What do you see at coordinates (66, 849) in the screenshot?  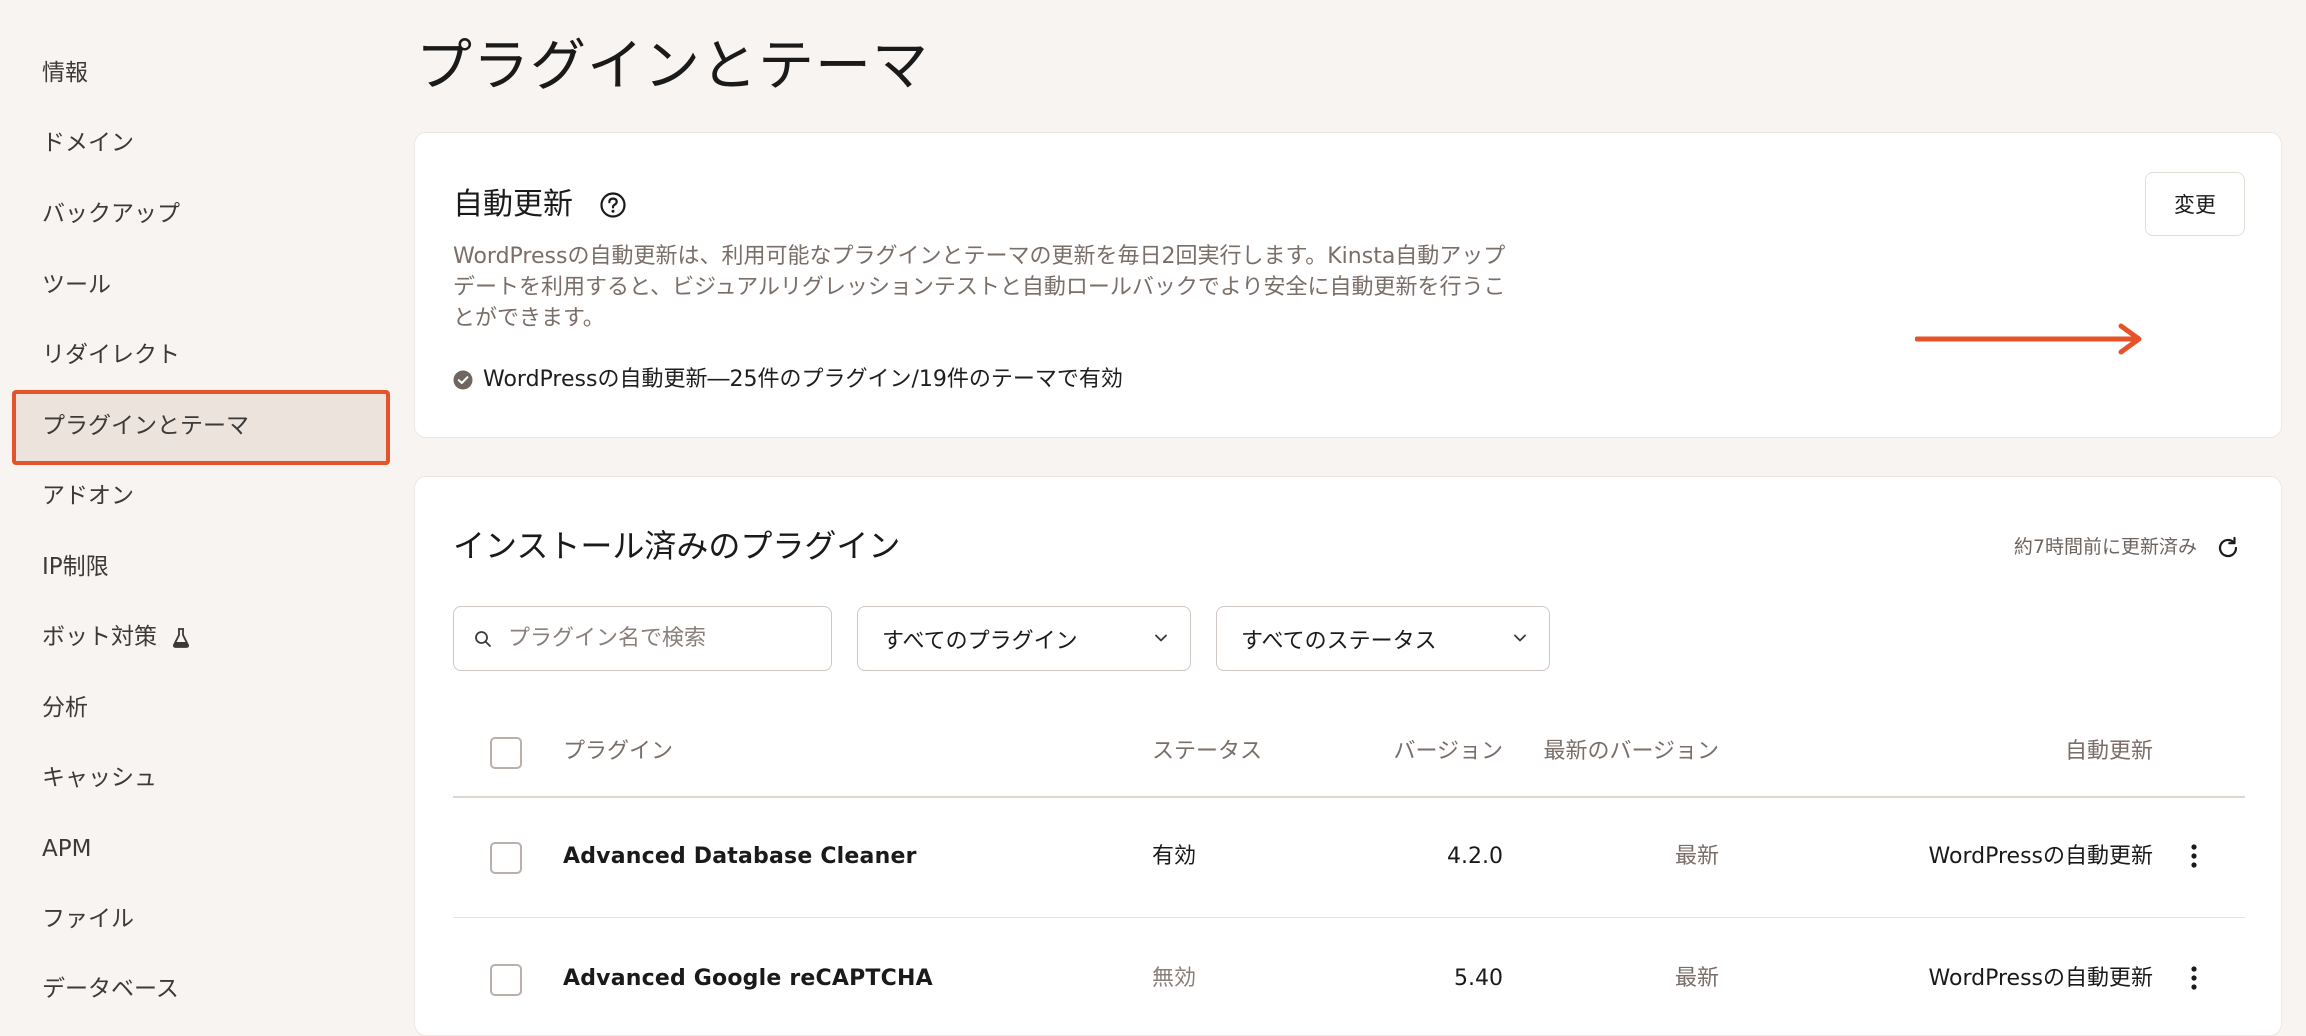 I see `sidebar-item-apm: APM` at bounding box center [66, 849].